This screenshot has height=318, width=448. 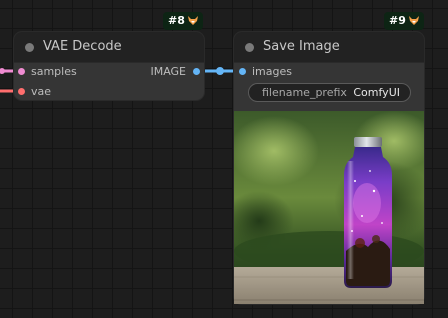 What do you see at coordinates (109, 66) in the screenshot?
I see `vae-decode-node: VAE Decode samples vae IMAGE` at bounding box center [109, 66].